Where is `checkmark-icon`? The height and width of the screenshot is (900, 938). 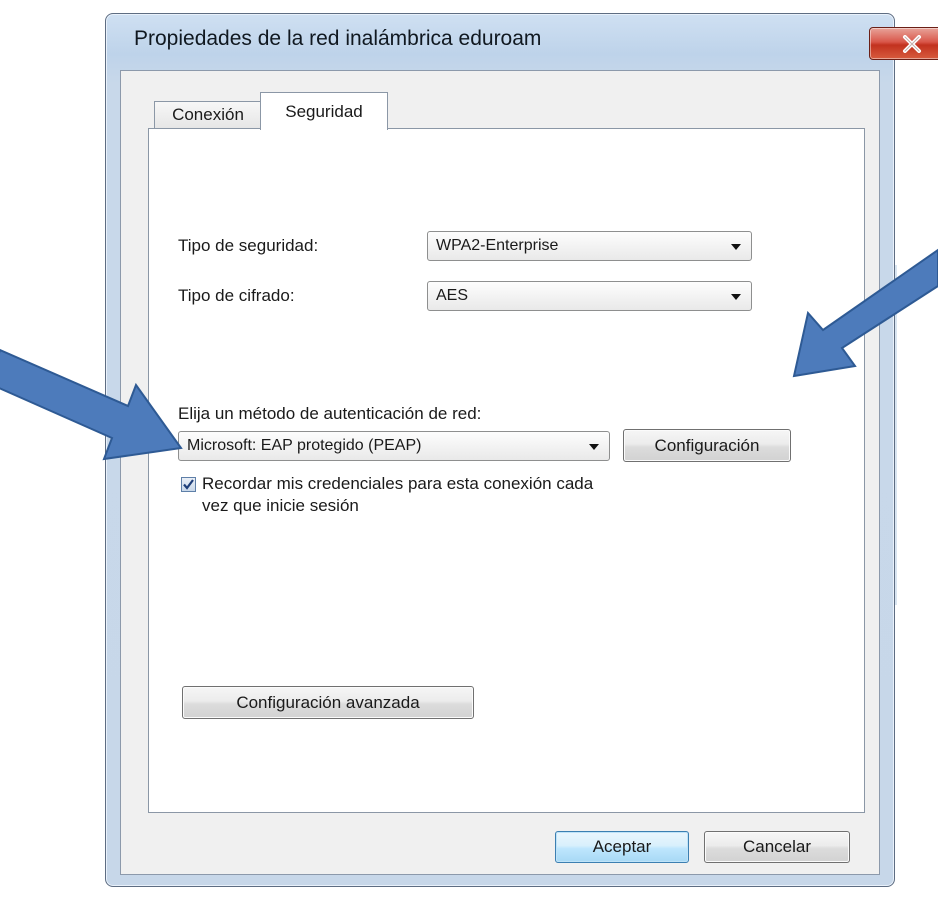 checkmark-icon is located at coordinates (188, 484).